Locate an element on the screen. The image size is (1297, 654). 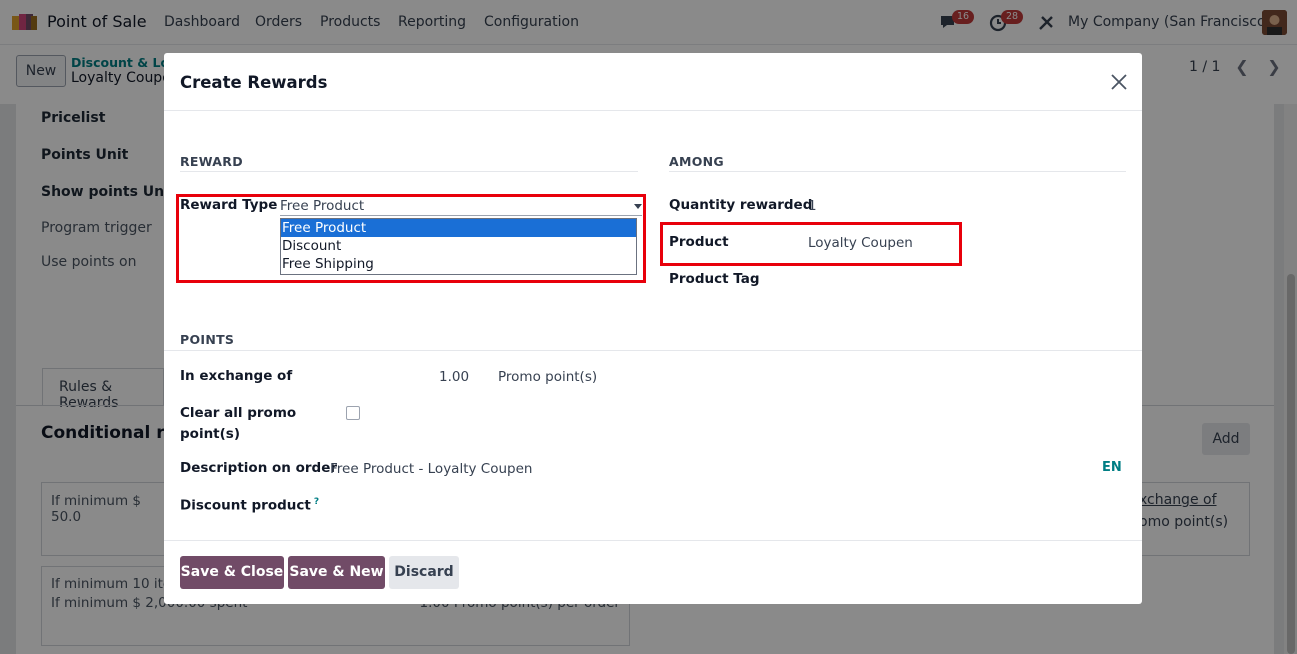
quantity-rewarded-label: Quantity rewarded is located at coordinates (741, 205).